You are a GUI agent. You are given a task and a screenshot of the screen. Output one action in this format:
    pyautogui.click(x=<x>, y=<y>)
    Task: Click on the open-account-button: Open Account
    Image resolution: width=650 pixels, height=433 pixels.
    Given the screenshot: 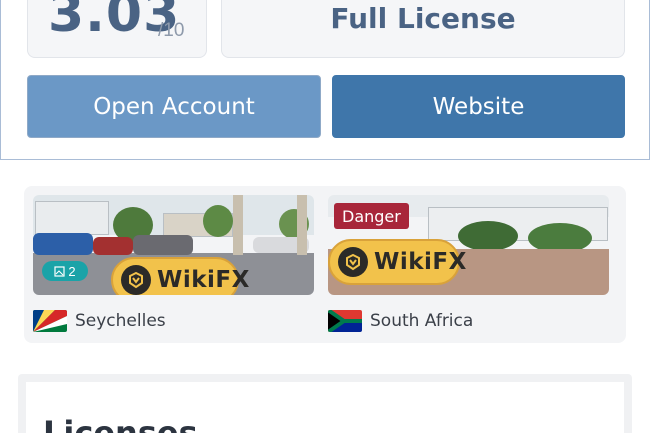 What is the action you would take?
    pyautogui.click(x=174, y=106)
    